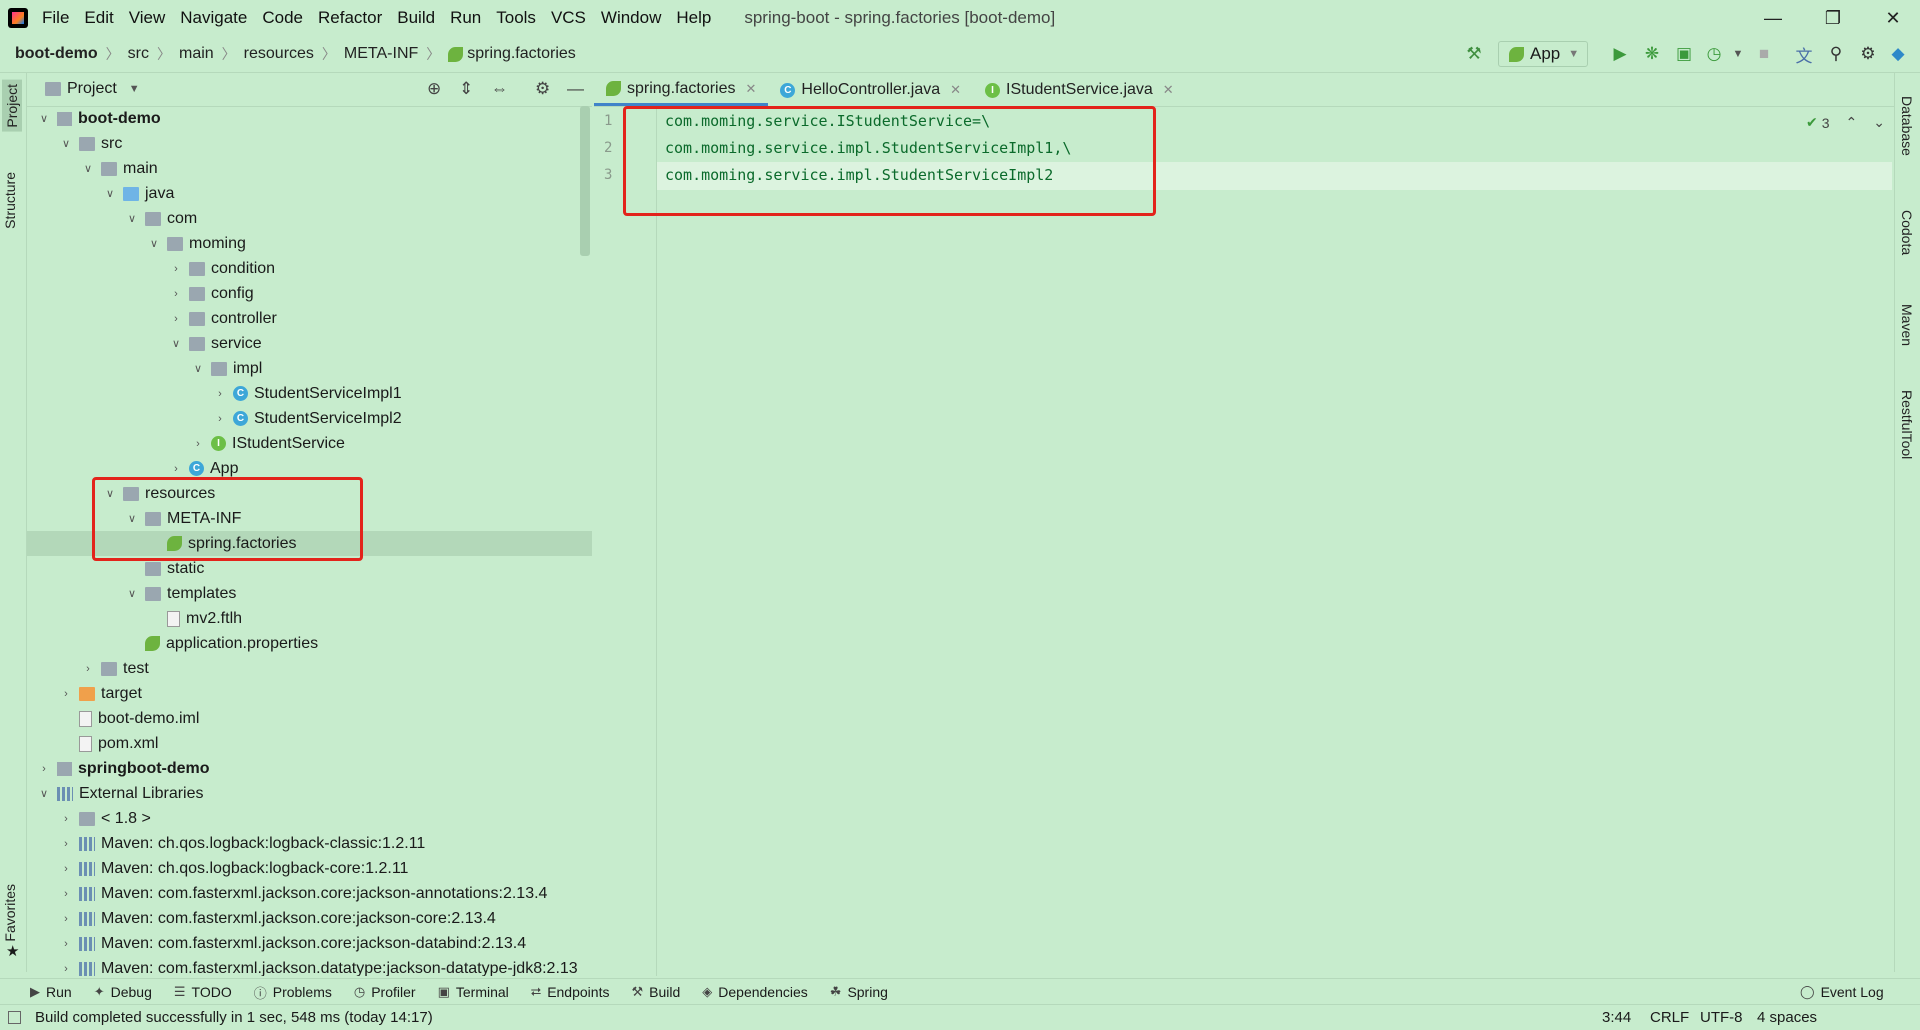  Describe the element at coordinates (186, 443) in the screenshot. I see `tree-node: › I IStudentService` at that location.